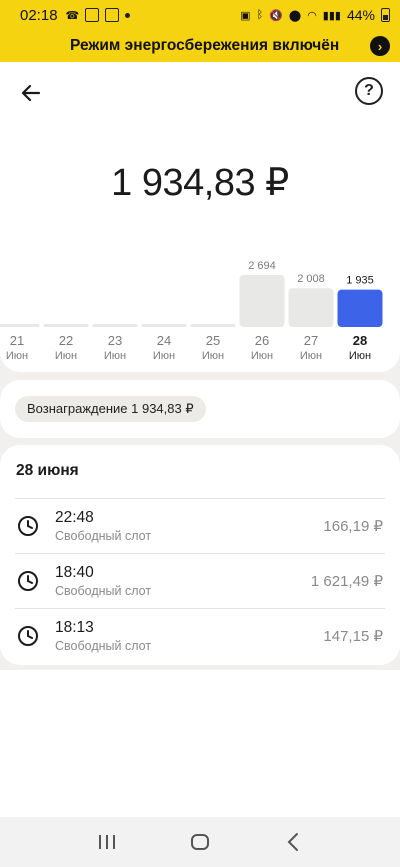 Image resolution: width=400 pixels, height=867 pixels. Describe the element at coordinates (353, 526) in the screenshot. I see `slot-amount: 166,19 ₽` at that location.